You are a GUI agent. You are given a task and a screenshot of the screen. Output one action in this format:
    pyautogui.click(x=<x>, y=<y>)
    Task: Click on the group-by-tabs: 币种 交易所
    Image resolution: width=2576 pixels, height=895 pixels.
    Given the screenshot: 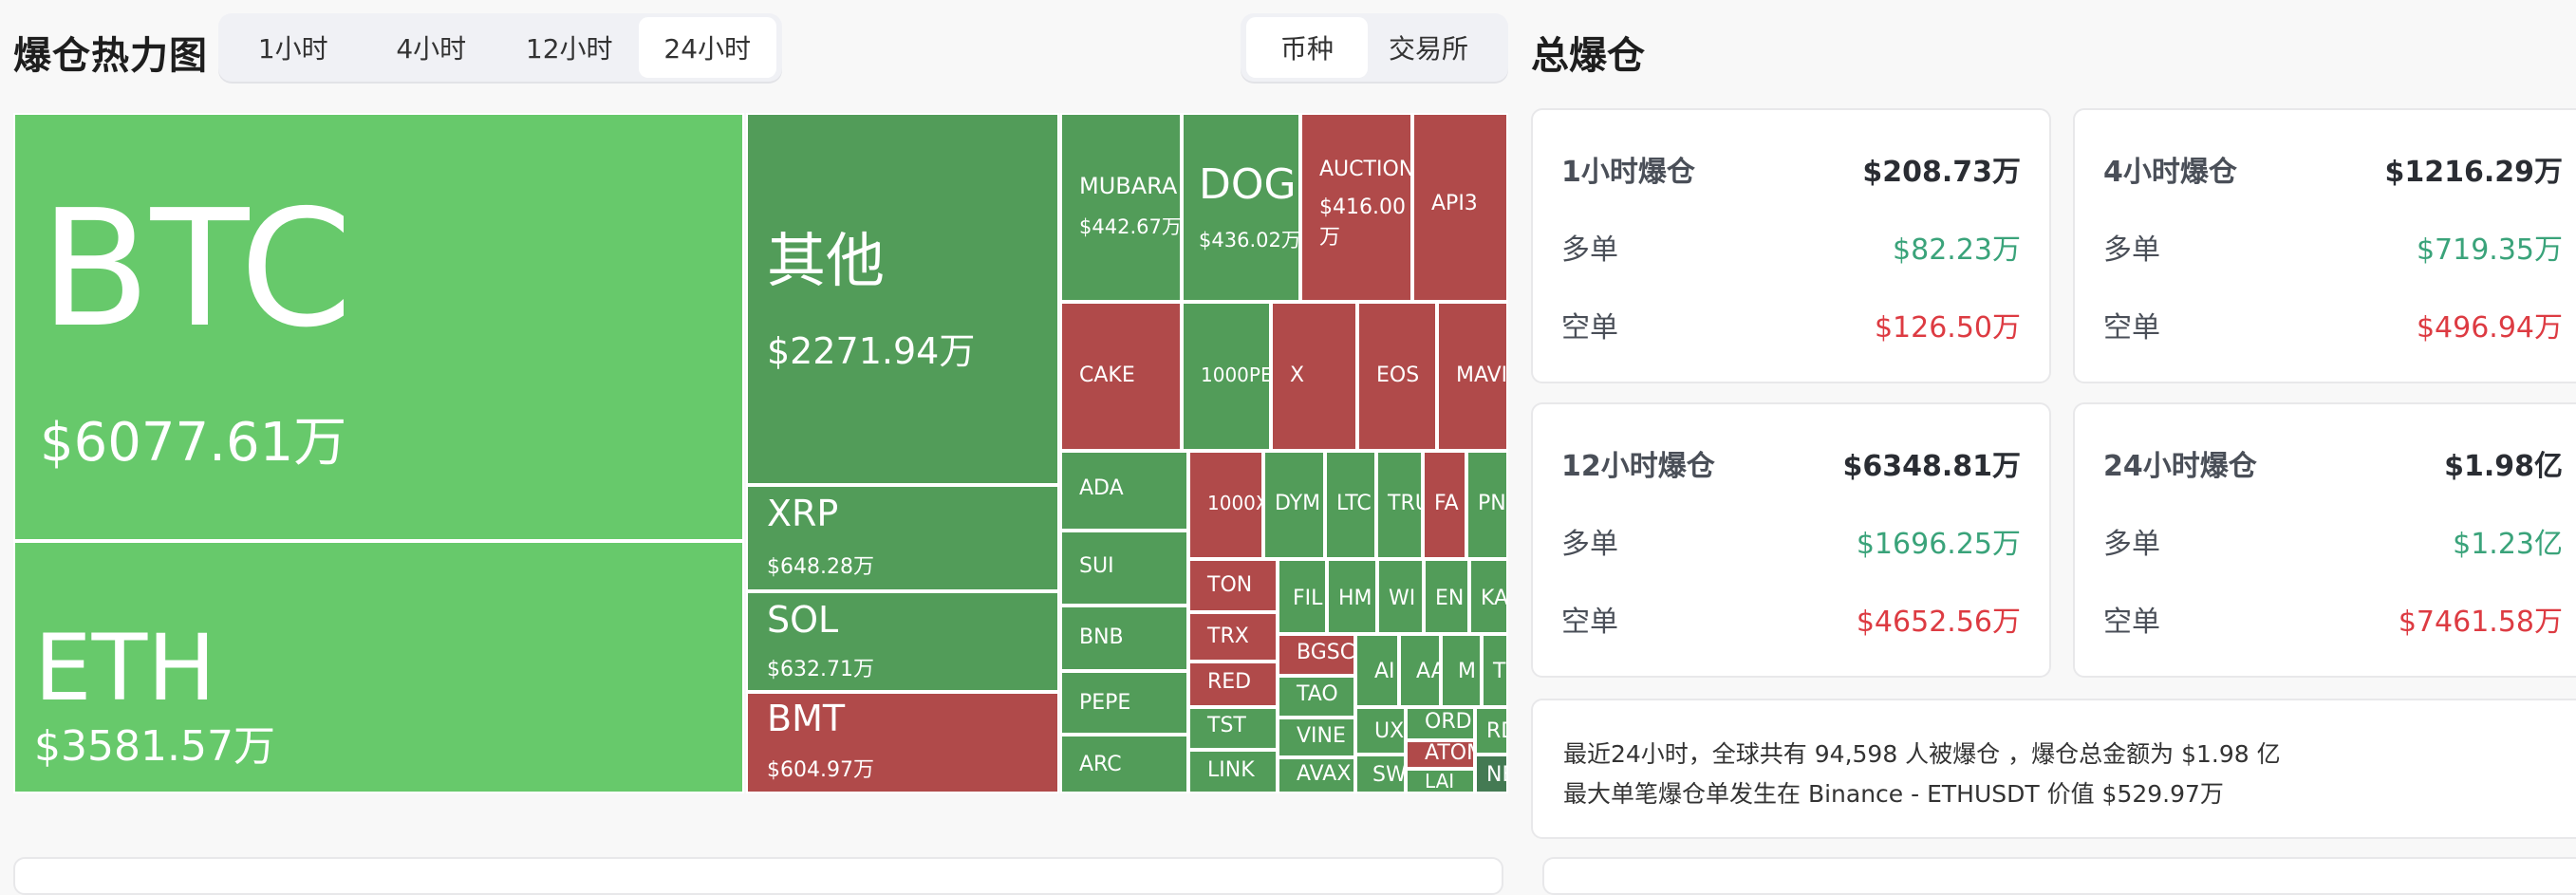 What is the action you would take?
    pyautogui.click(x=1375, y=47)
    